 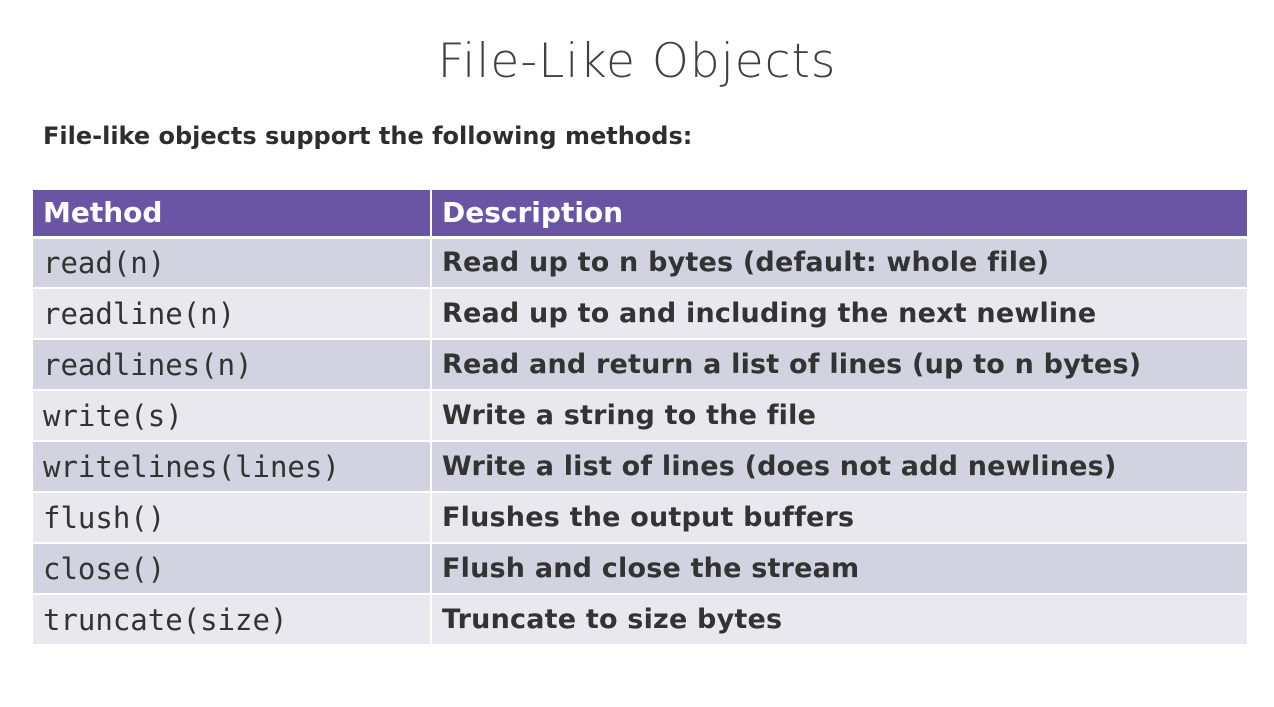 What do you see at coordinates (839, 416) in the screenshot?
I see `description-cell: Write a string to the file` at bounding box center [839, 416].